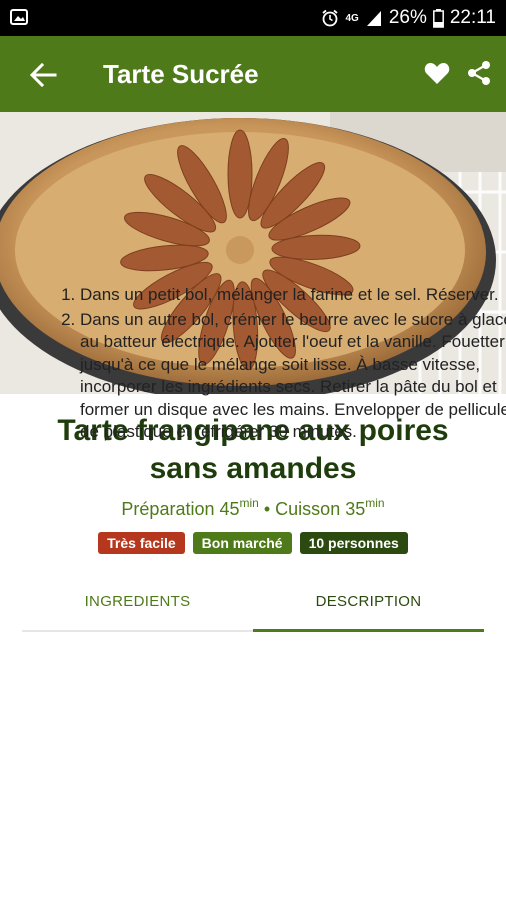 The image size is (506, 900). I want to click on signal-icon, so click(373, 18).